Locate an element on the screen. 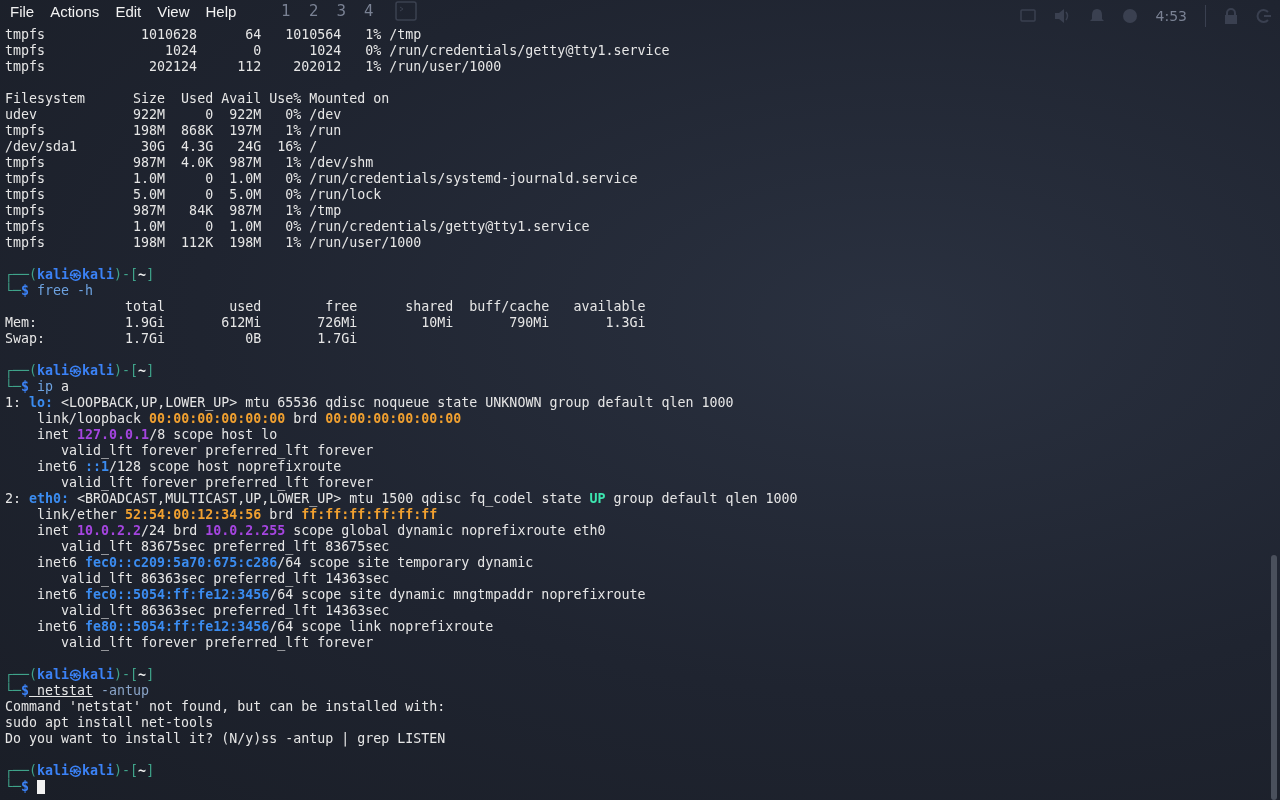 This screenshot has height=800, width=1280. output-line: tmpfs 202124 112 202012 1% /run/user/1000 is located at coordinates (253, 67).